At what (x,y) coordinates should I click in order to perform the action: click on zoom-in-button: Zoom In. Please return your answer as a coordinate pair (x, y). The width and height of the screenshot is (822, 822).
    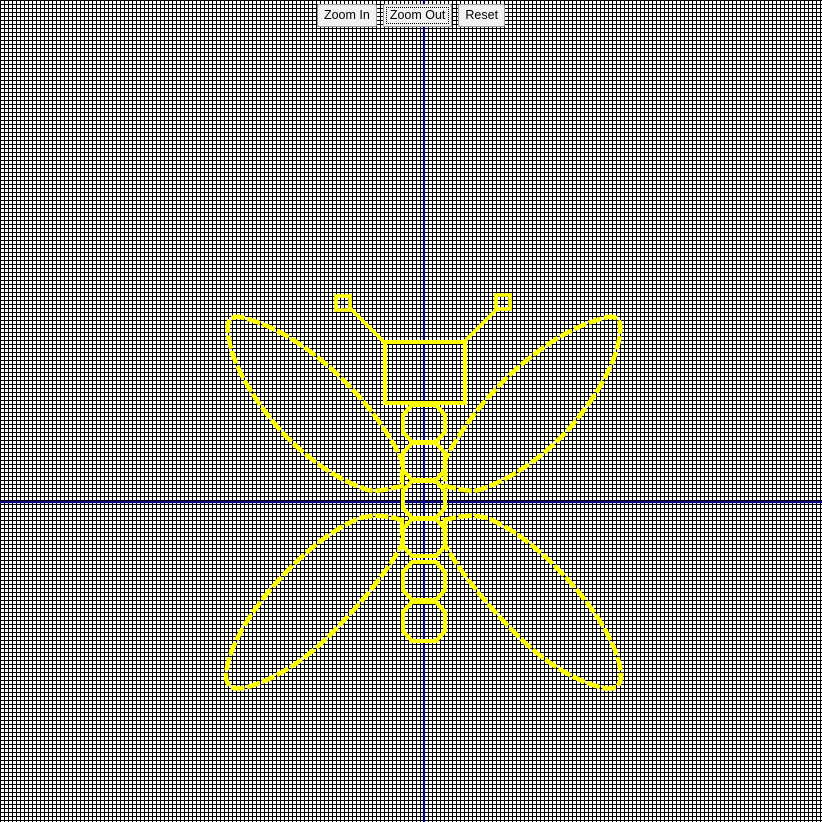
    Looking at the image, I should click on (346, 15).